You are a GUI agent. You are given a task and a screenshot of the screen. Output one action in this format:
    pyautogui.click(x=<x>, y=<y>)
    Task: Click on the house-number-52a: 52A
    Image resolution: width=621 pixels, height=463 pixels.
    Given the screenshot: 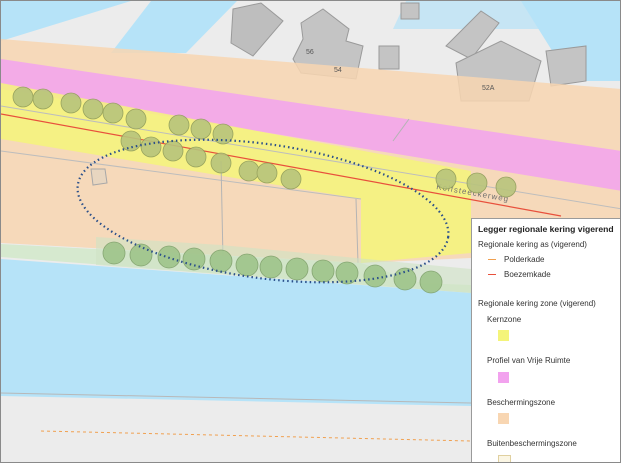 What is the action you would take?
    pyautogui.click(x=488, y=88)
    